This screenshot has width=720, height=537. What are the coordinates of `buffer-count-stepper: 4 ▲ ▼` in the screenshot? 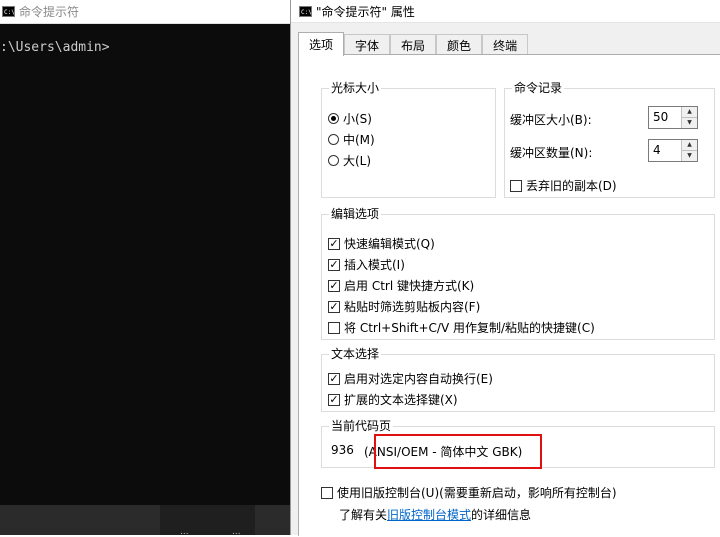 It's located at (673, 150).